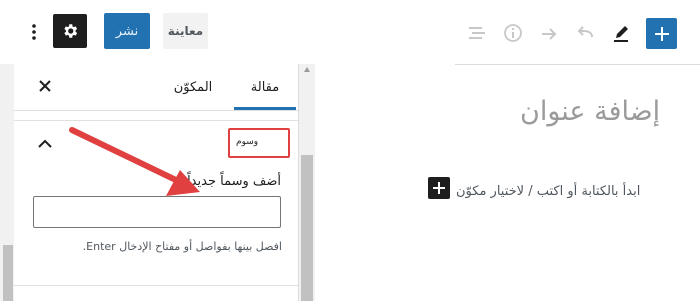 Image resolution: width=700 pixels, height=301 pixels. I want to click on post-title-placeholder: إضافة عنوان, so click(590, 111).